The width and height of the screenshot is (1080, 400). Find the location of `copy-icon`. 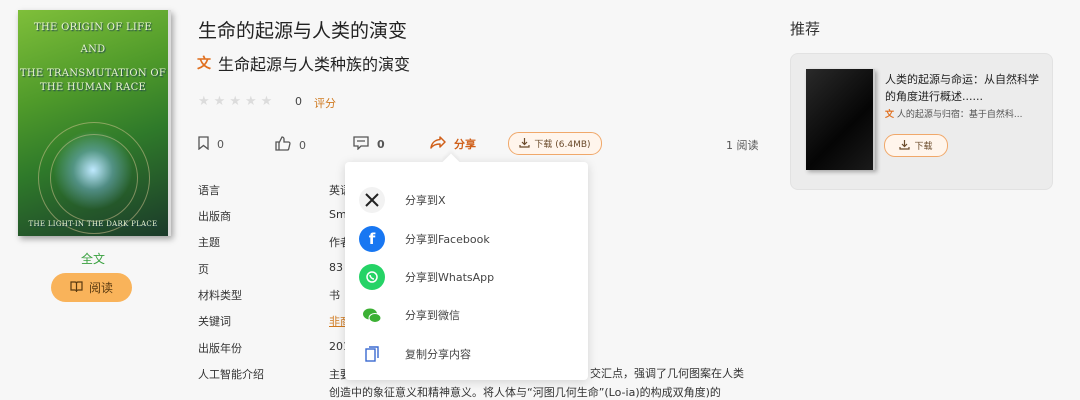

copy-icon is located at coordinates (372, 354).